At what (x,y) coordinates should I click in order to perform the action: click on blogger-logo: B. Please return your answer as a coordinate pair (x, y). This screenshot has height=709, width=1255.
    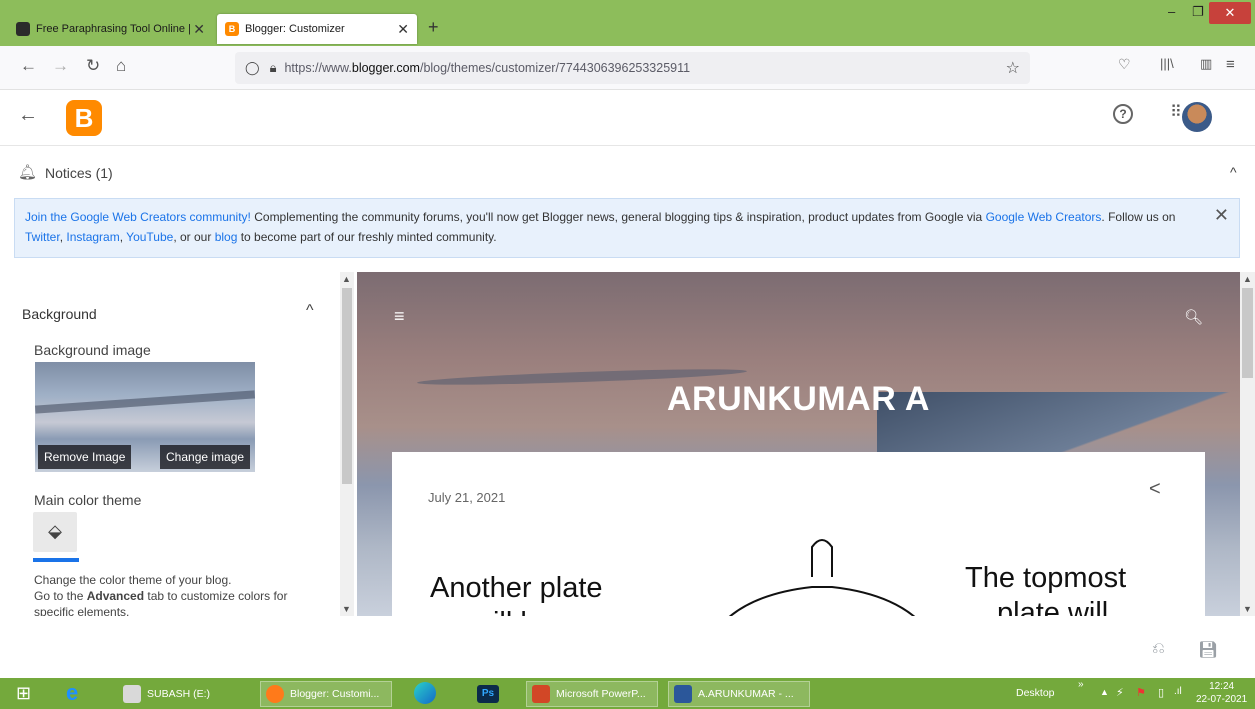
    Looking at the image, I should click on (84, 118).